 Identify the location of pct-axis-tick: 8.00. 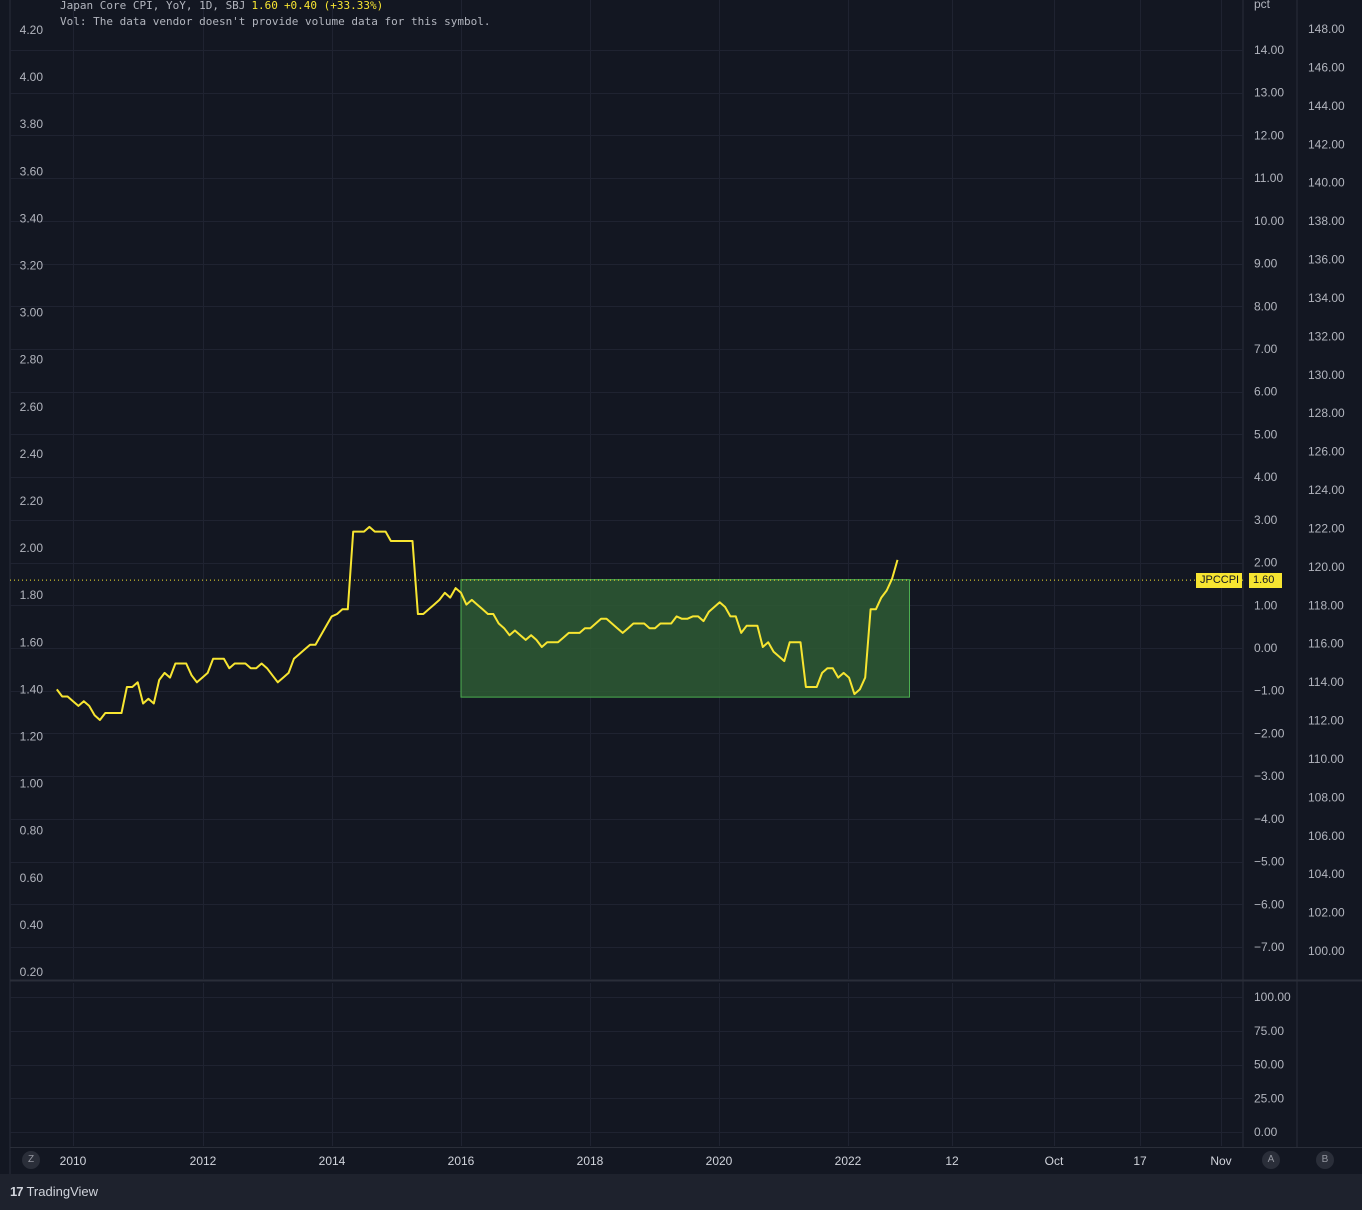
(1266, 306).